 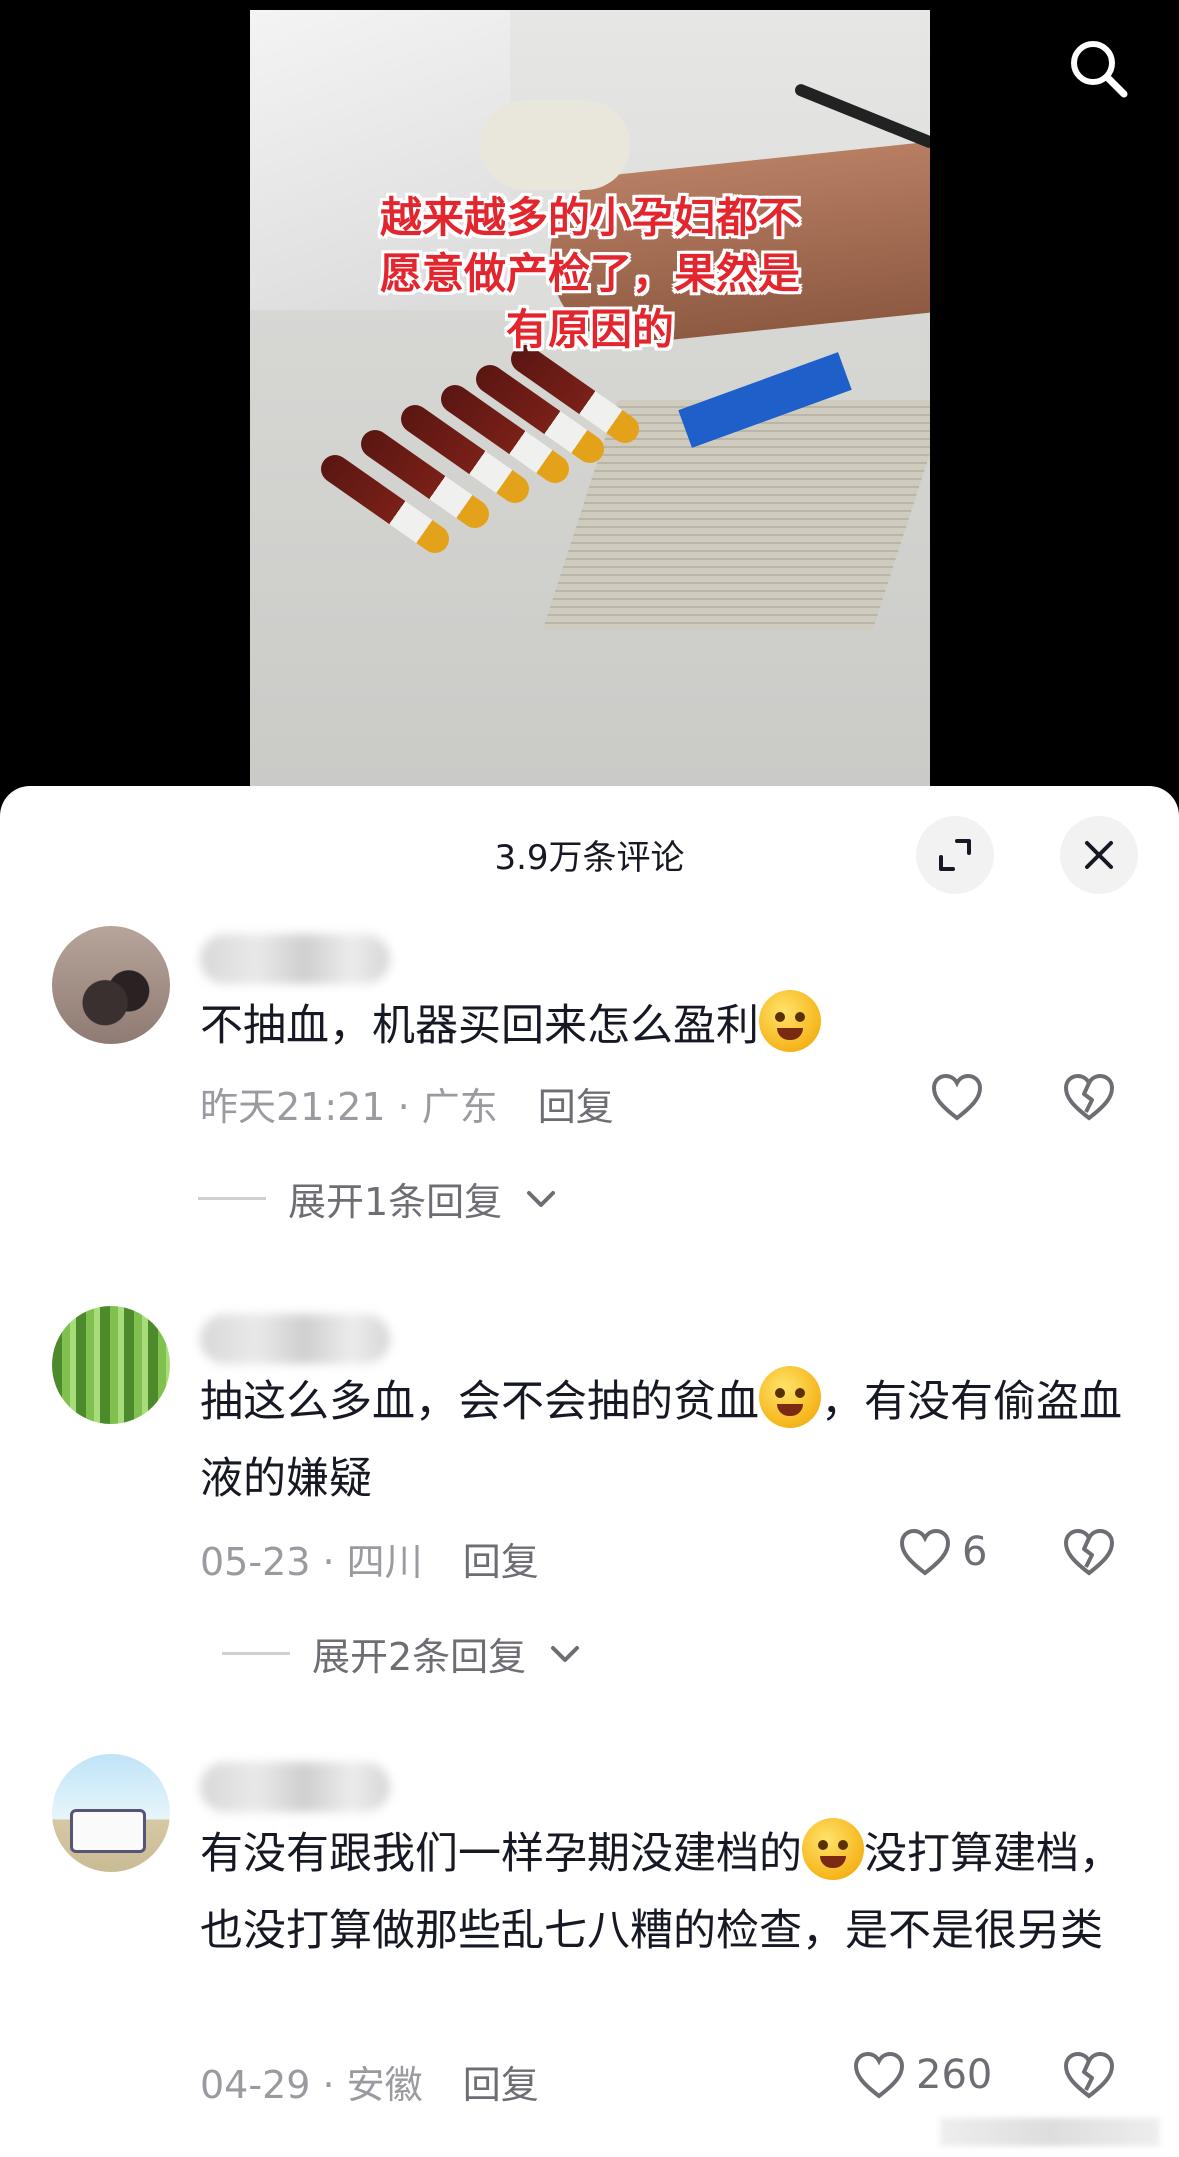 I want to click on like-button, so click(x=957, y=1097).